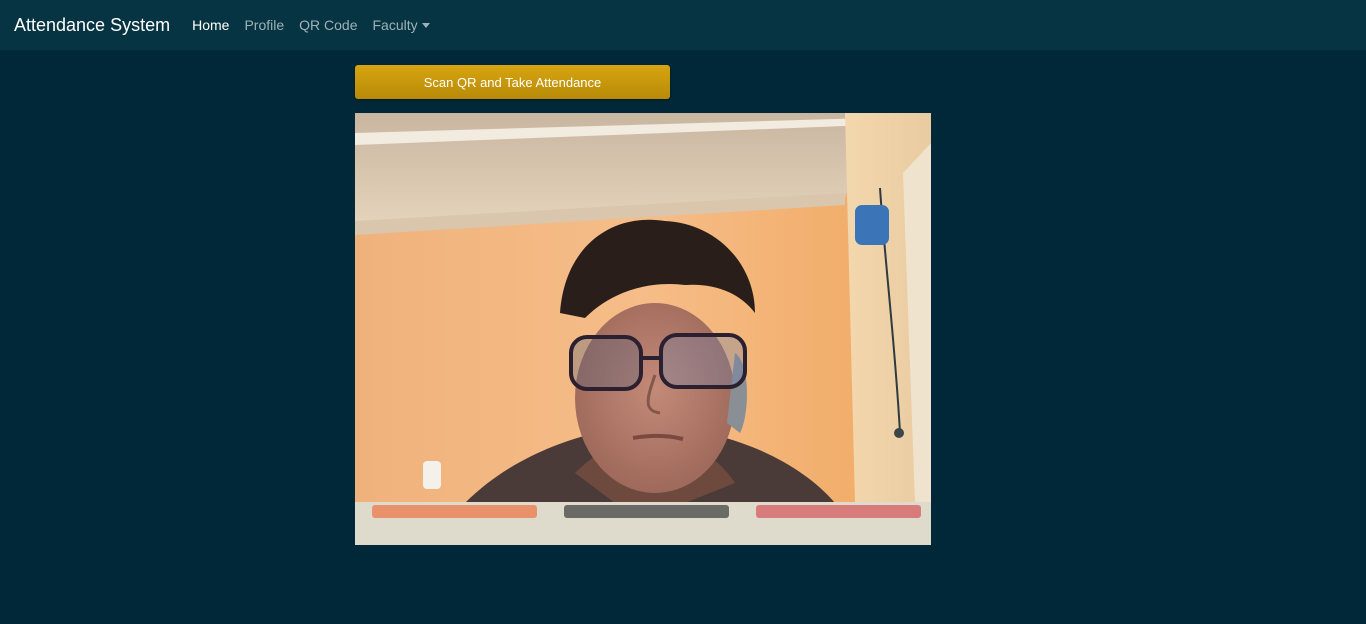 Image resolution: width=1366 pixels, height=624 pixels. Describe the element at coordinates (425, 25) in the screenshot. I see `caret-down-icon` at that location.